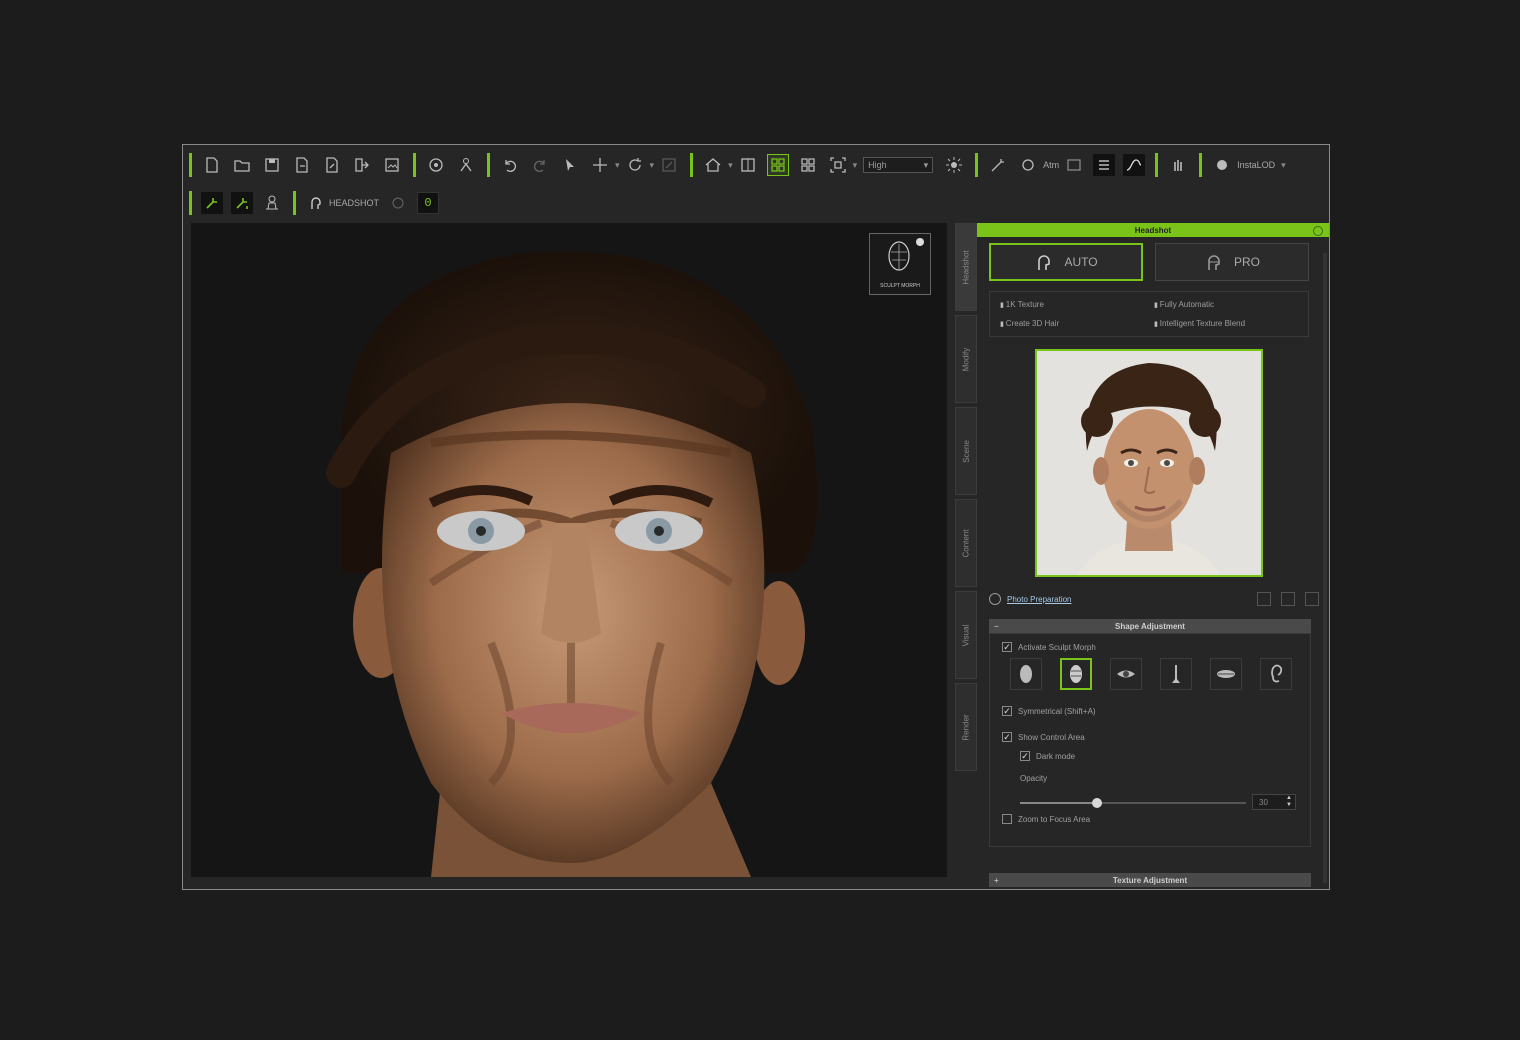 The width and height of the screenshot is (1520, 1040). I want to click on atm-icon, so click(1028, 165).